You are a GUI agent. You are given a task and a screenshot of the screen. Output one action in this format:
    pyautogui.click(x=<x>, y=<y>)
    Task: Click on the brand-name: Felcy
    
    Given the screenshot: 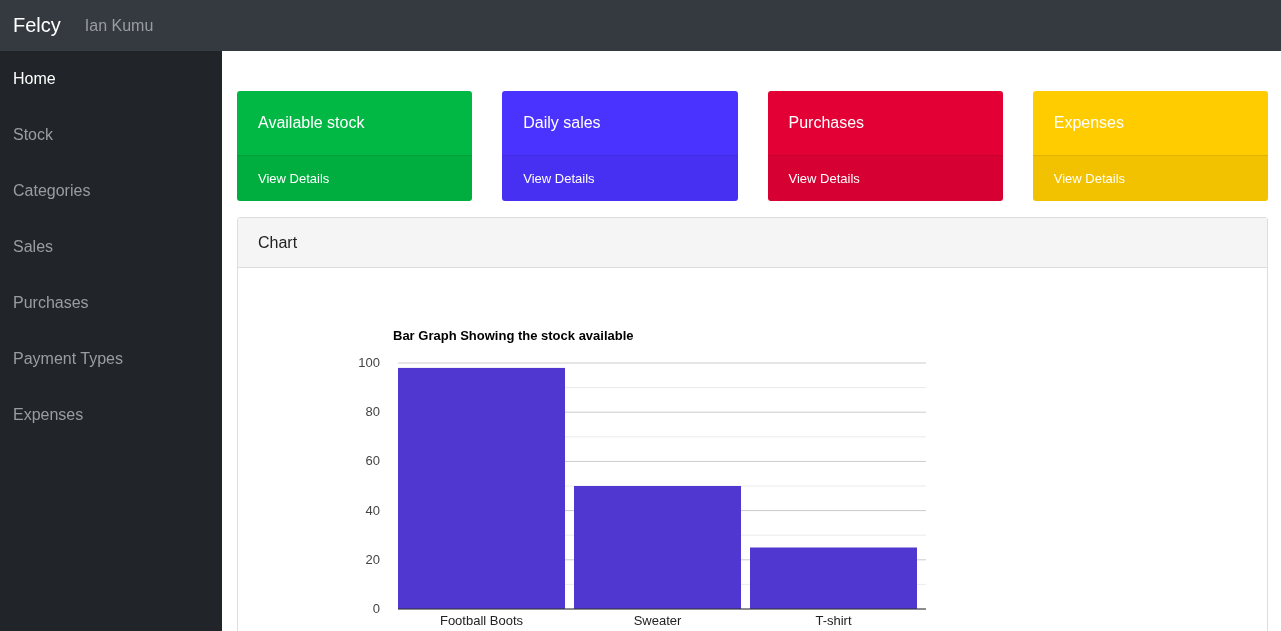 What is the action you would take?
    pyautogui.click(x=37, y=25)
    